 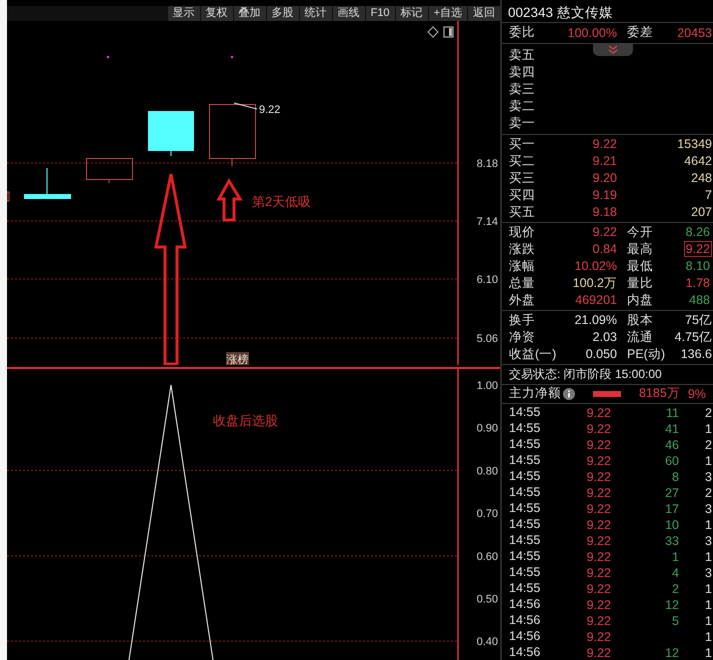 I want to click on trade-volume: 1, so click(x=675, y=557).